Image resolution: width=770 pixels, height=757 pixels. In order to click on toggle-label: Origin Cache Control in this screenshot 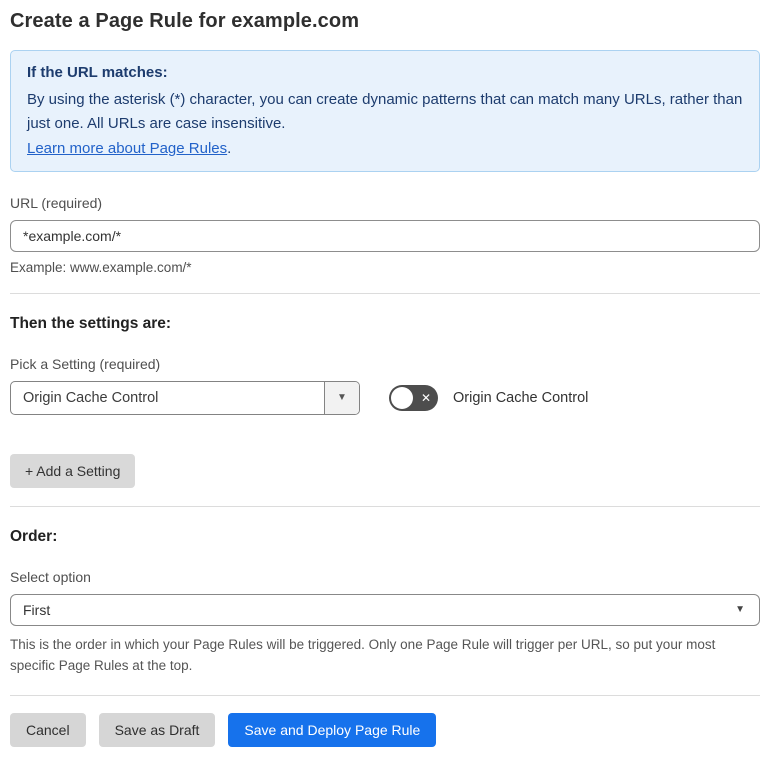, I will do `click(521, 397)`.